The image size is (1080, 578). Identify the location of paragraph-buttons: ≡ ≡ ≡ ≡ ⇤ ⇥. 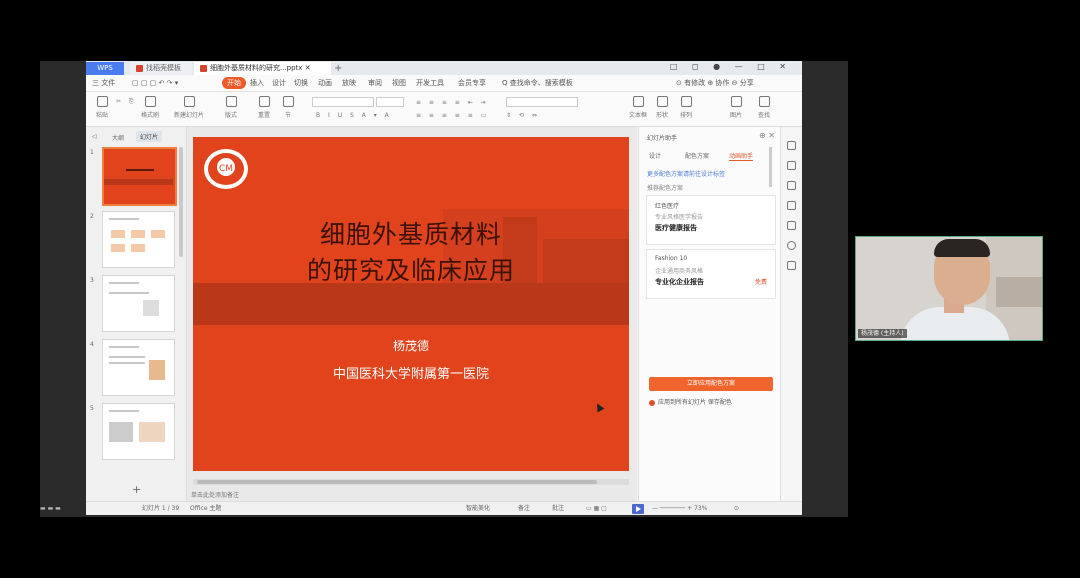
(452, 102).